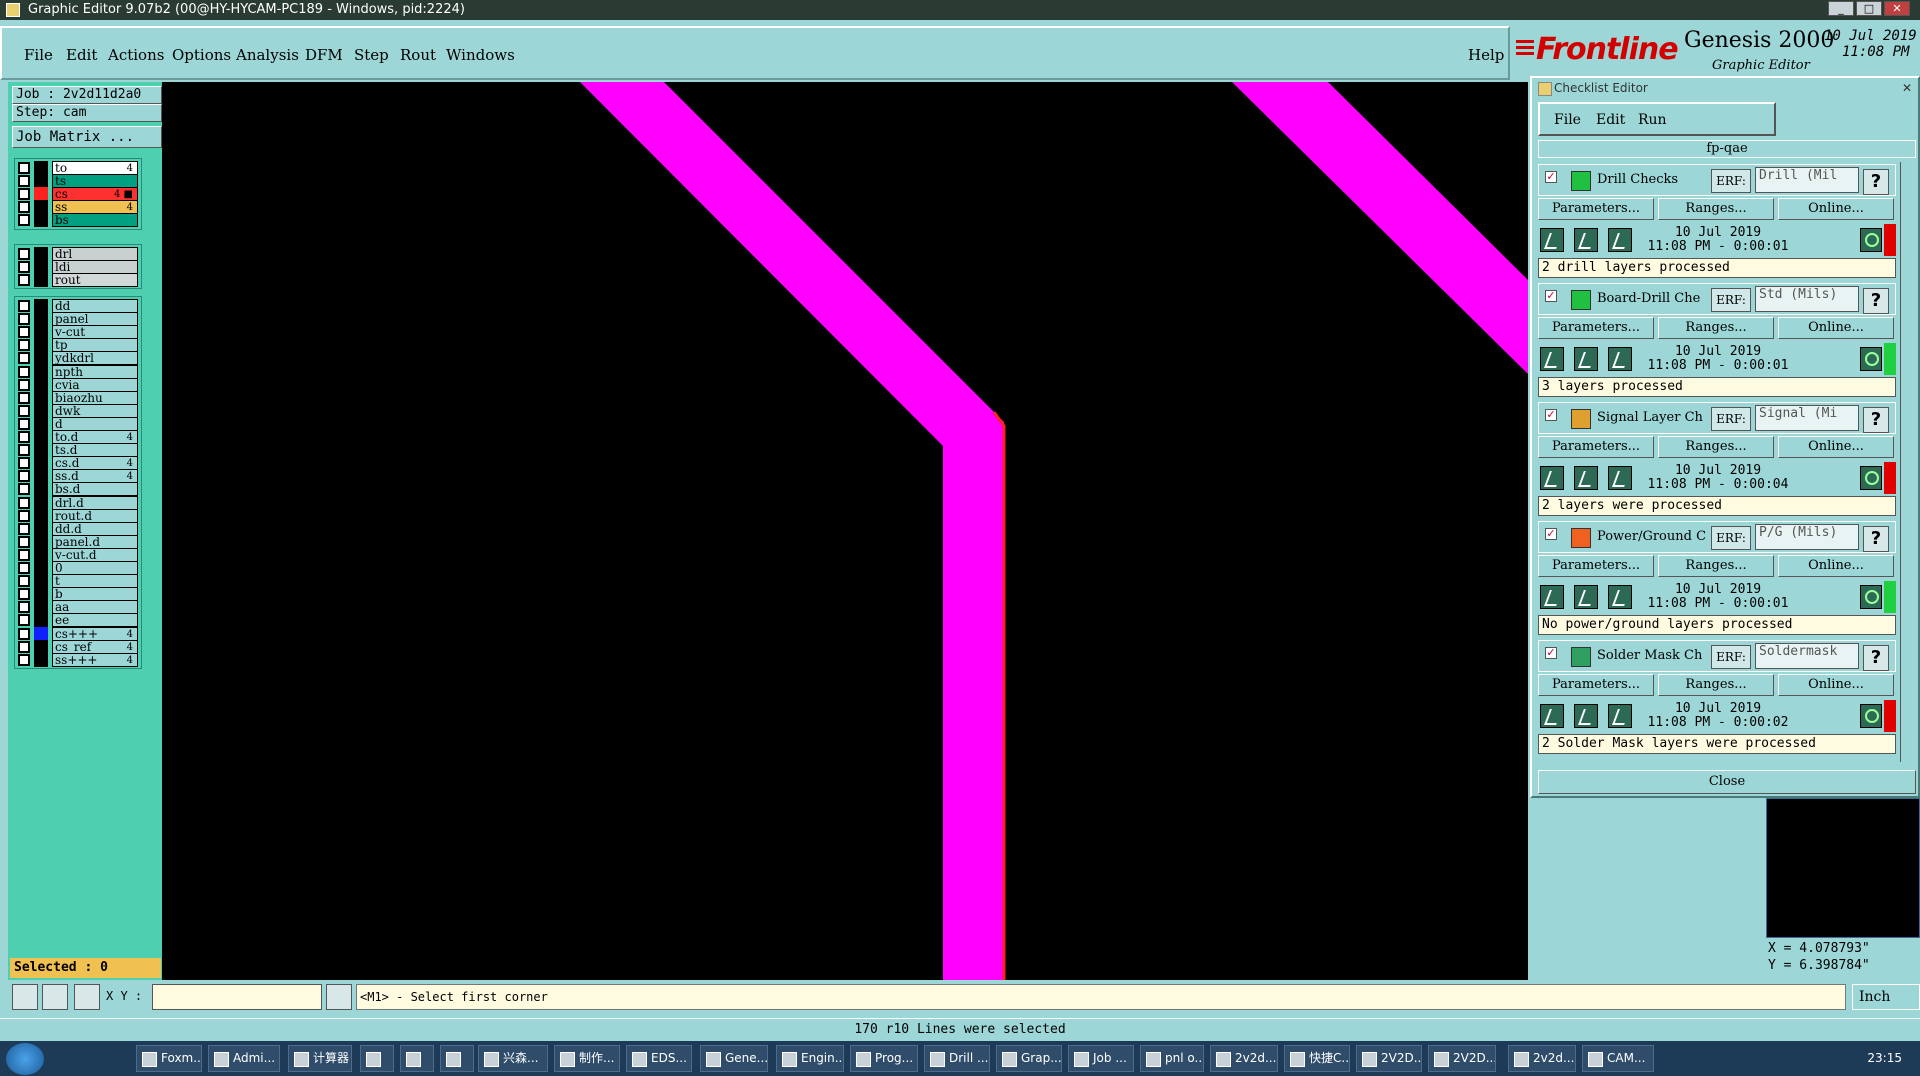 This screenshot has width=1920, height=1076. Describe the element at coordinates (79, 659) in the screenshot. I see `layer-row: ss+++ 4` at that location.